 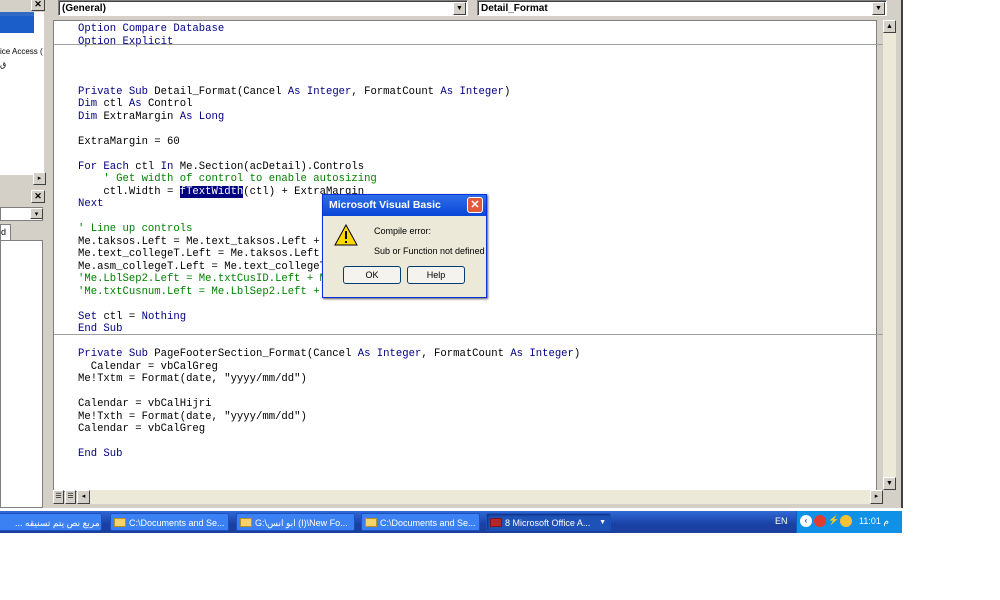 I want to click on code-line: Set ctl = Nothing, so click(x=132, y=317).